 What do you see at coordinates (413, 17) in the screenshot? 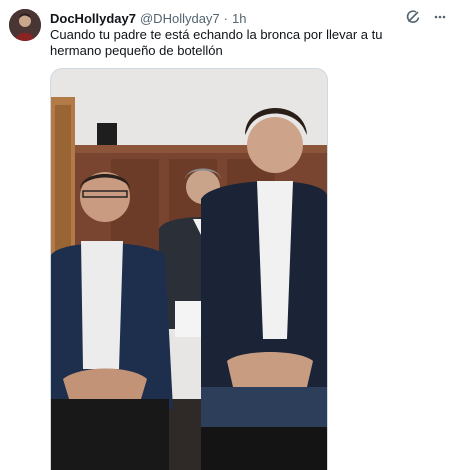
I see `grok-icon` at bounding box center [413, 17].